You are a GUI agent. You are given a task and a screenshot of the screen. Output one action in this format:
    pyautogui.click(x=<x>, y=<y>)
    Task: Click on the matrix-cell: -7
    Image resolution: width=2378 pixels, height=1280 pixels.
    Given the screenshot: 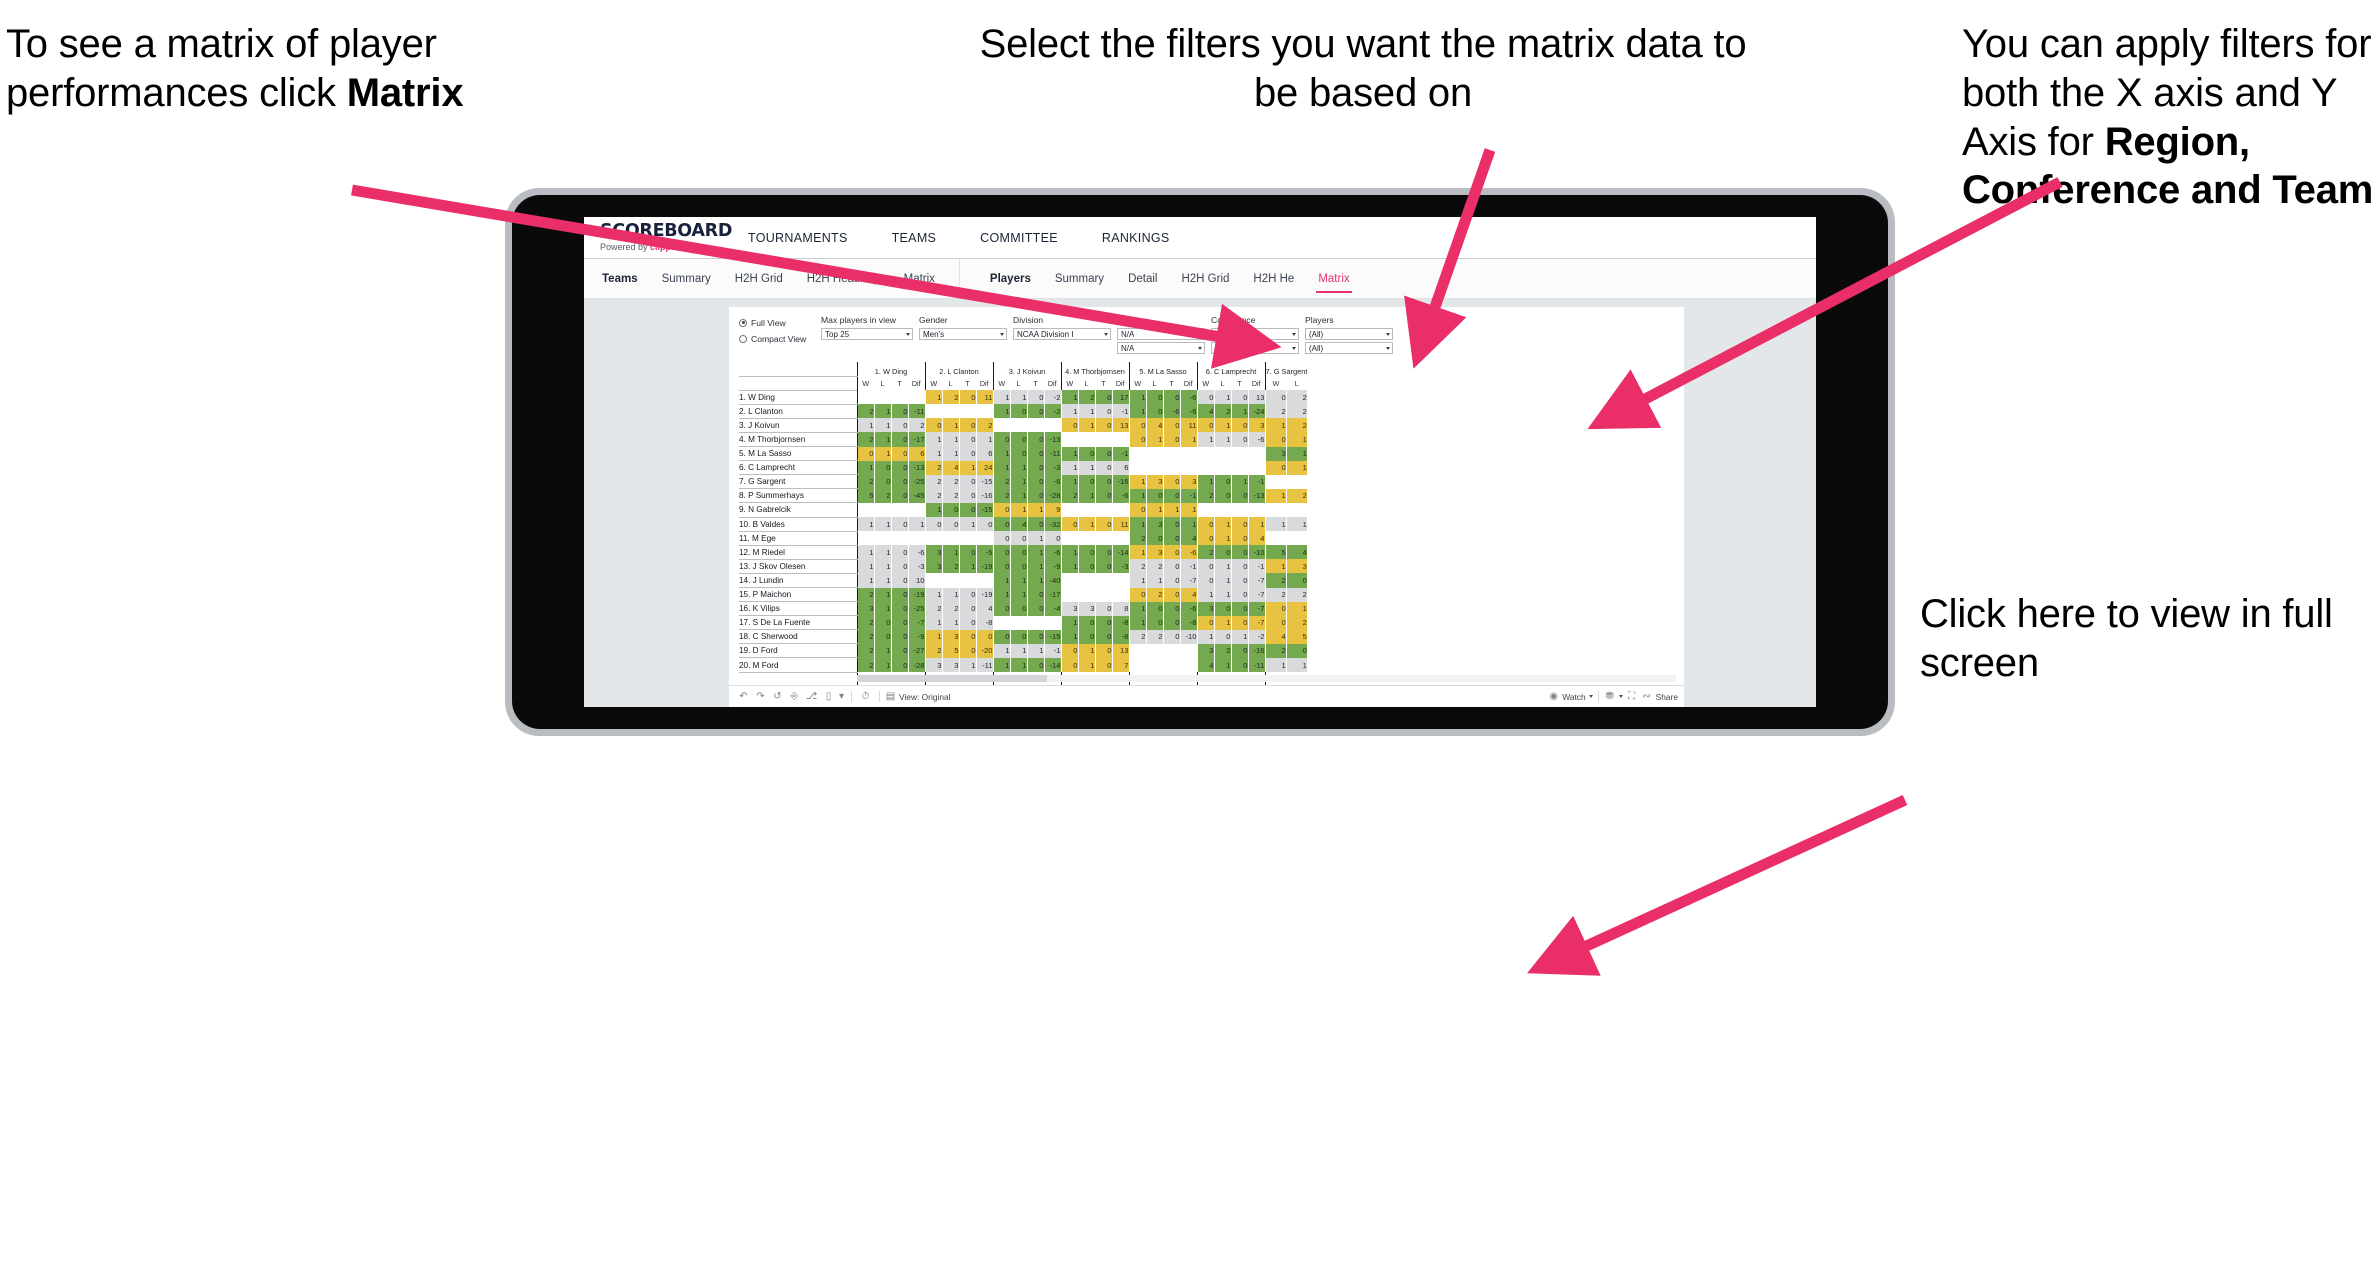 What is the action you would take?
    pyautogui.click(x=1257, y=580)
    